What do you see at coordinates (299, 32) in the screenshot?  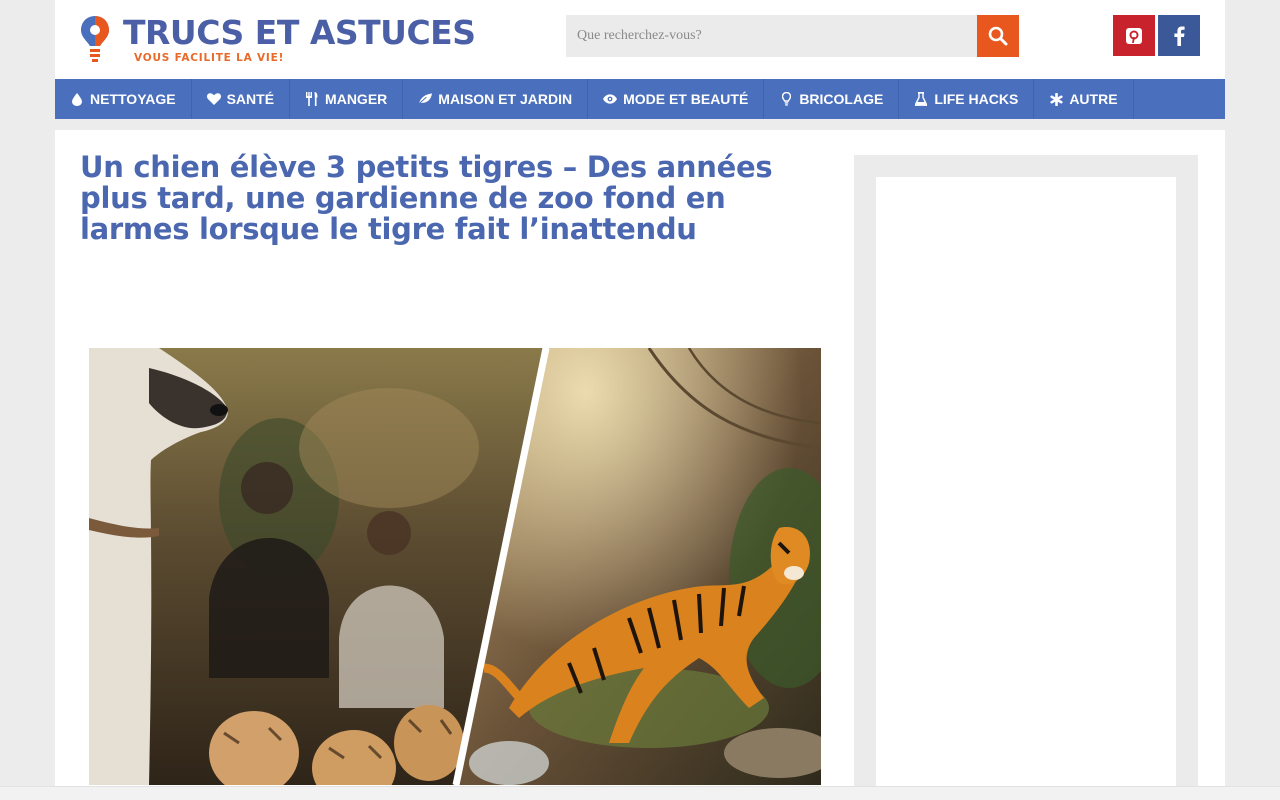 I see `logo-title: TRUCS ET ASTUCES` at bounding box center [299, 32].